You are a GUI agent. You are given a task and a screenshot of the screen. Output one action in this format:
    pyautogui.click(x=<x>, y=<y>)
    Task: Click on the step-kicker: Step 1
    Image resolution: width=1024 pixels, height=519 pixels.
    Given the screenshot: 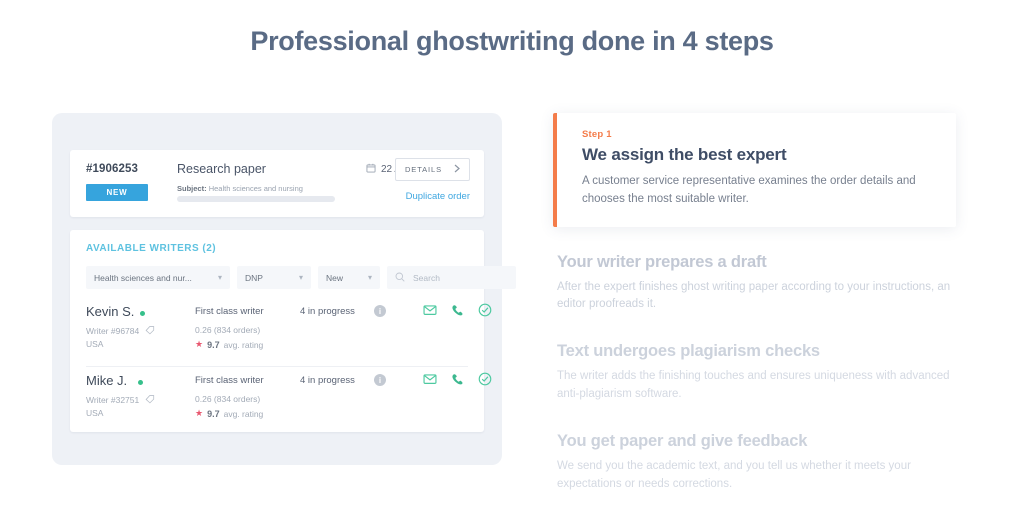 What is the action you would take?
    pyautogui.click(x=597, y=134)
    